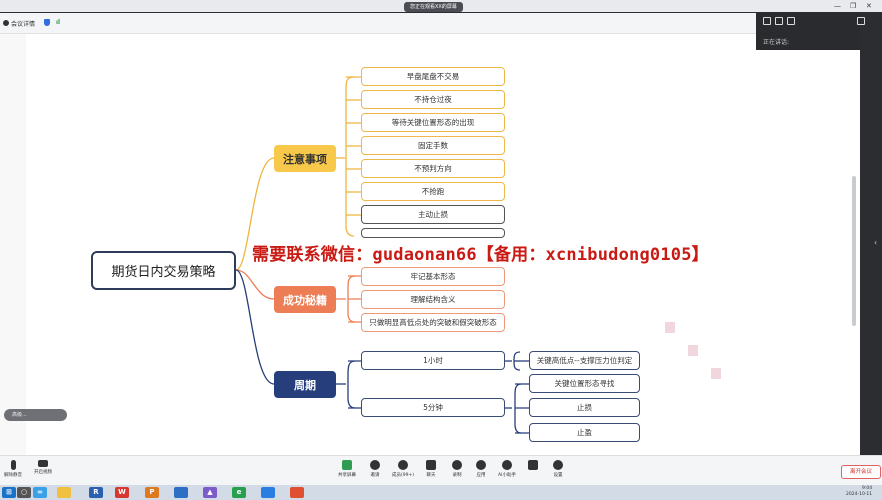 This screenshot has height=500, width=882. I want to click on grid-icon, so click(533, 465).